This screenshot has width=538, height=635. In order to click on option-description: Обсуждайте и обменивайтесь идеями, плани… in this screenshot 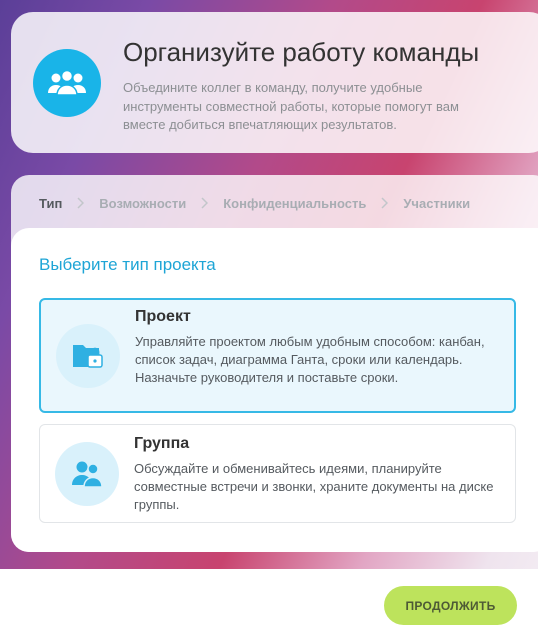, I will do `click(314, 486)`.